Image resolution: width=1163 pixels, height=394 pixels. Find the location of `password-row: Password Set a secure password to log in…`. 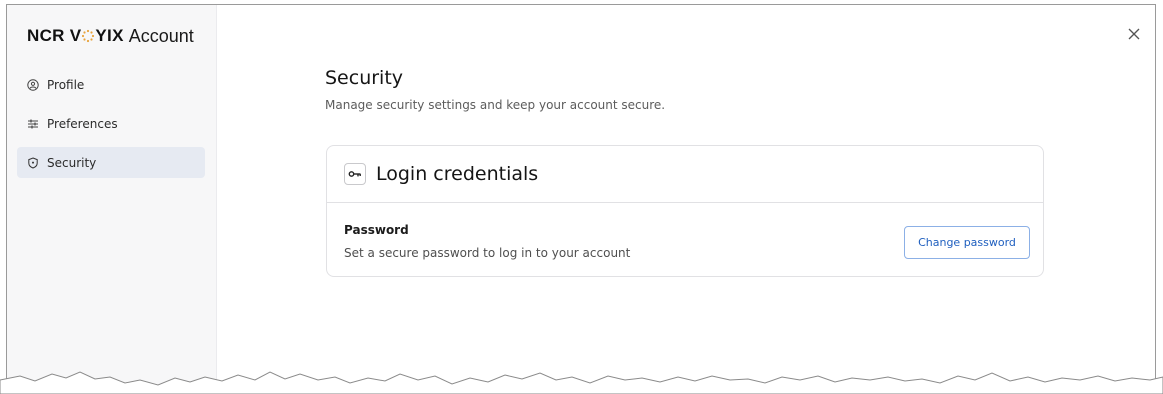

password-row: Password Set a secure password to log in… is located at coordinates (685, 240).